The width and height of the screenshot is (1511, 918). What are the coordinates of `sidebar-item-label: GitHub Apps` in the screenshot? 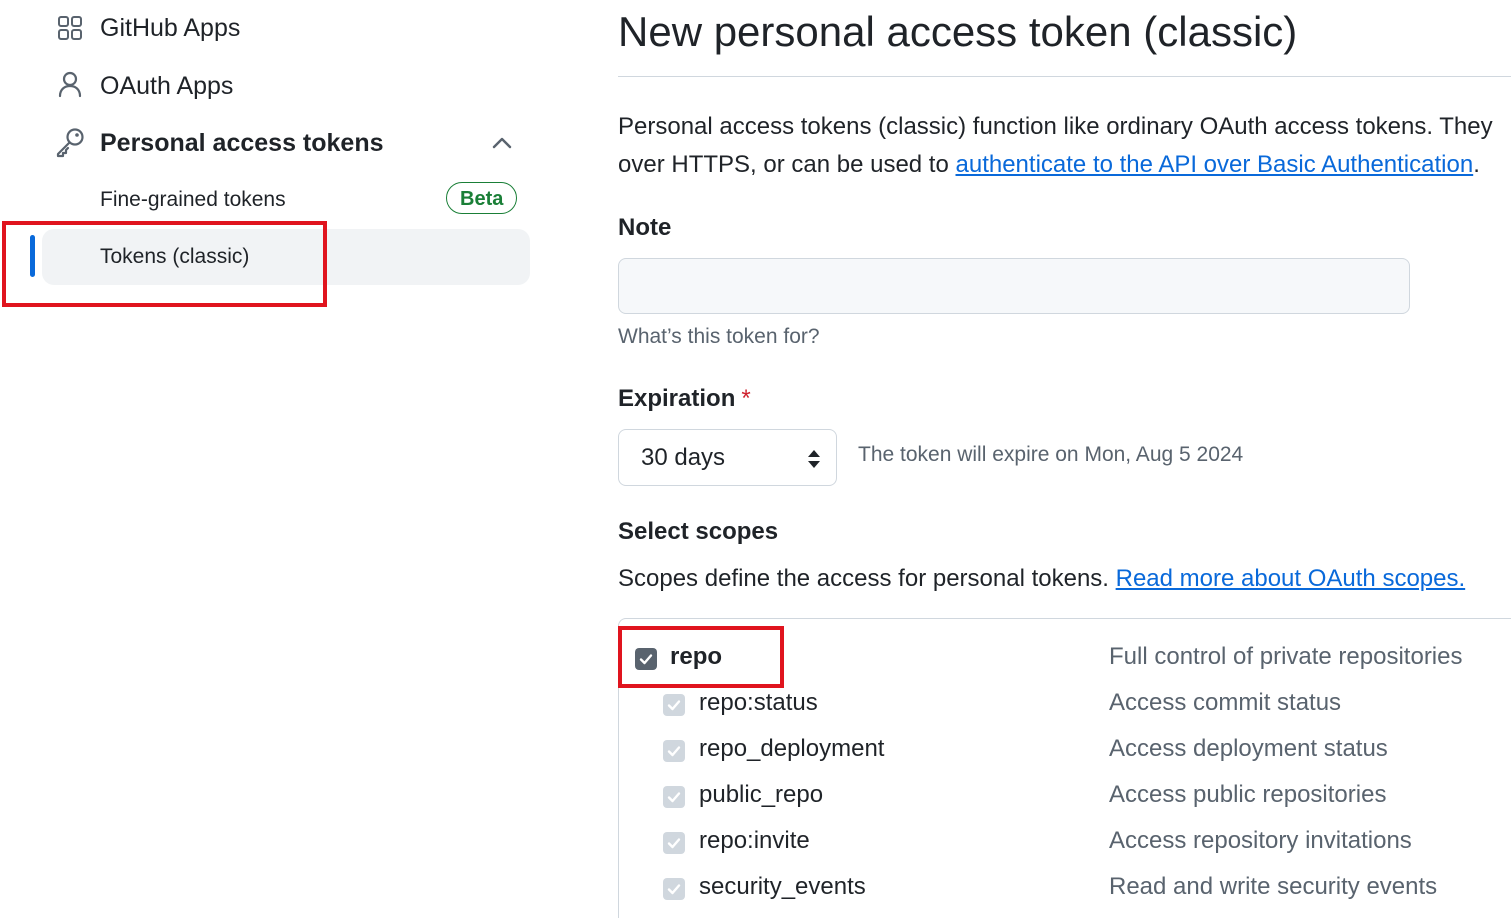 It's located at (170, 28).